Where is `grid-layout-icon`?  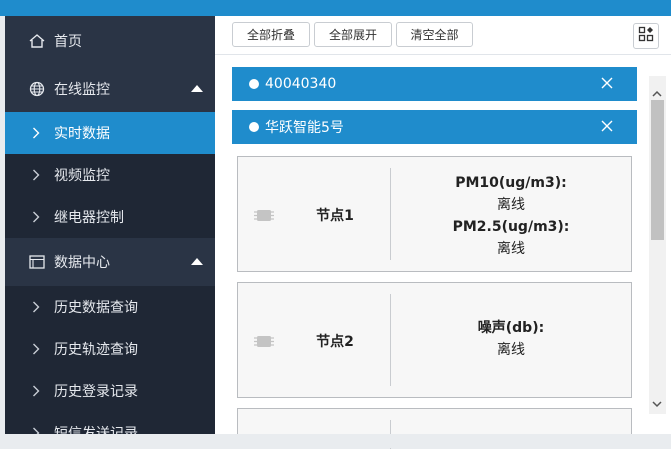
grid-layout-icon is located at coordinates (646, 36).